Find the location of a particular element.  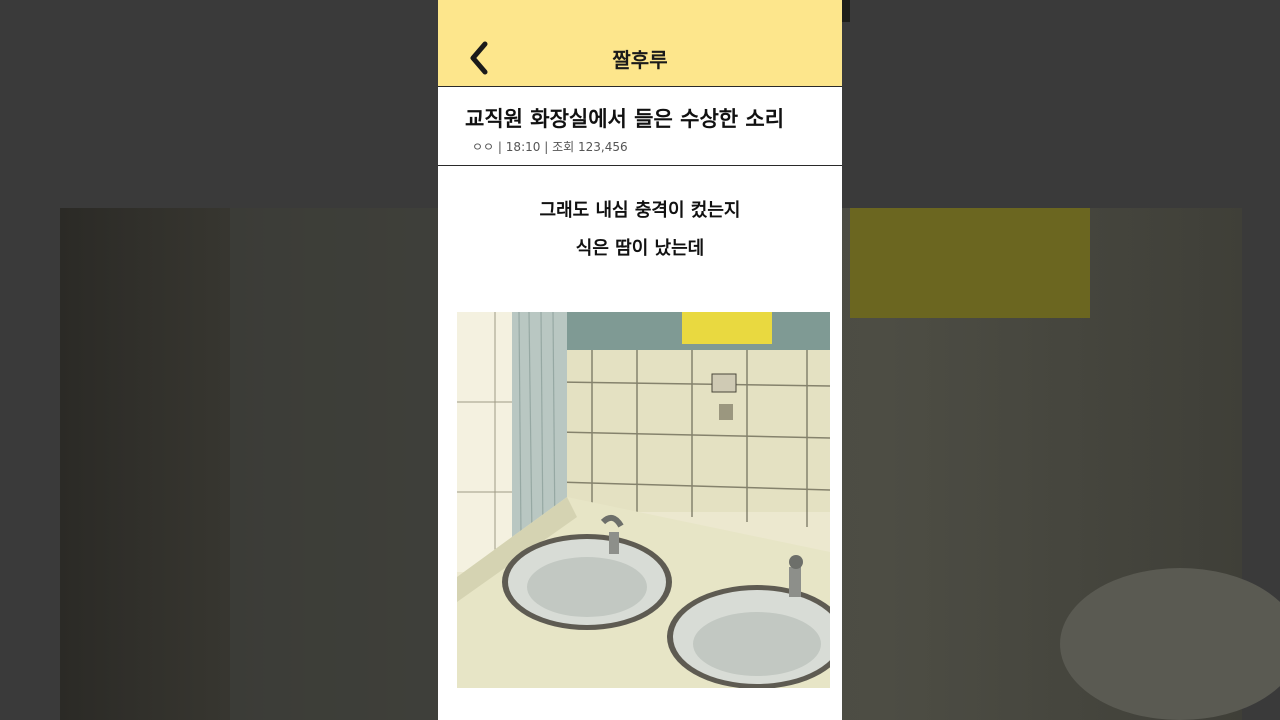

post-author: ㅇㅇ is located at coordinates (483, 147).